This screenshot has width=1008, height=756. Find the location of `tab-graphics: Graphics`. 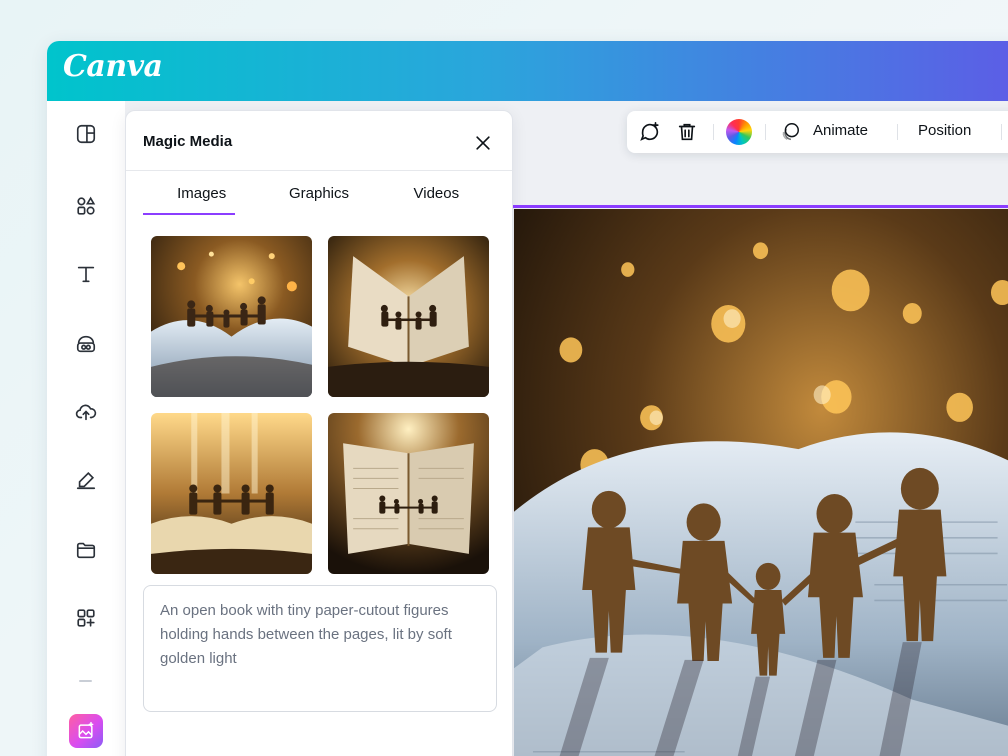

tab-graphics: Graphics is located at coordinates (318, 193).